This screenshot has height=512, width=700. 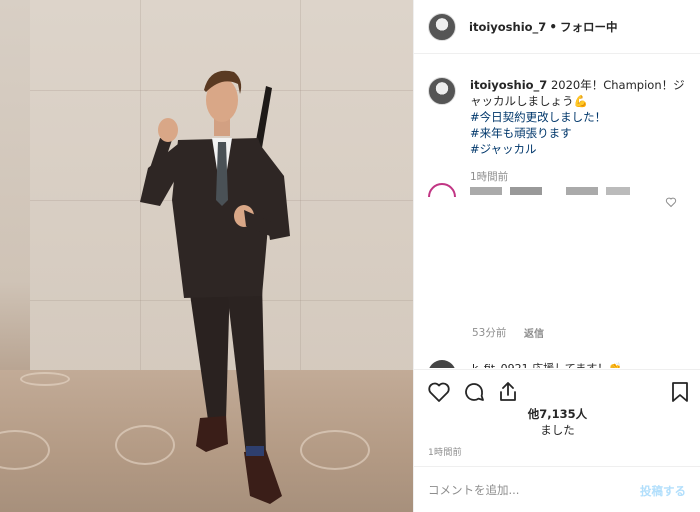 What do you see at coordinates (589, 27) in the screenshot?
I see `follow-status-button: フォロー中` at bounding box center [589, 27].